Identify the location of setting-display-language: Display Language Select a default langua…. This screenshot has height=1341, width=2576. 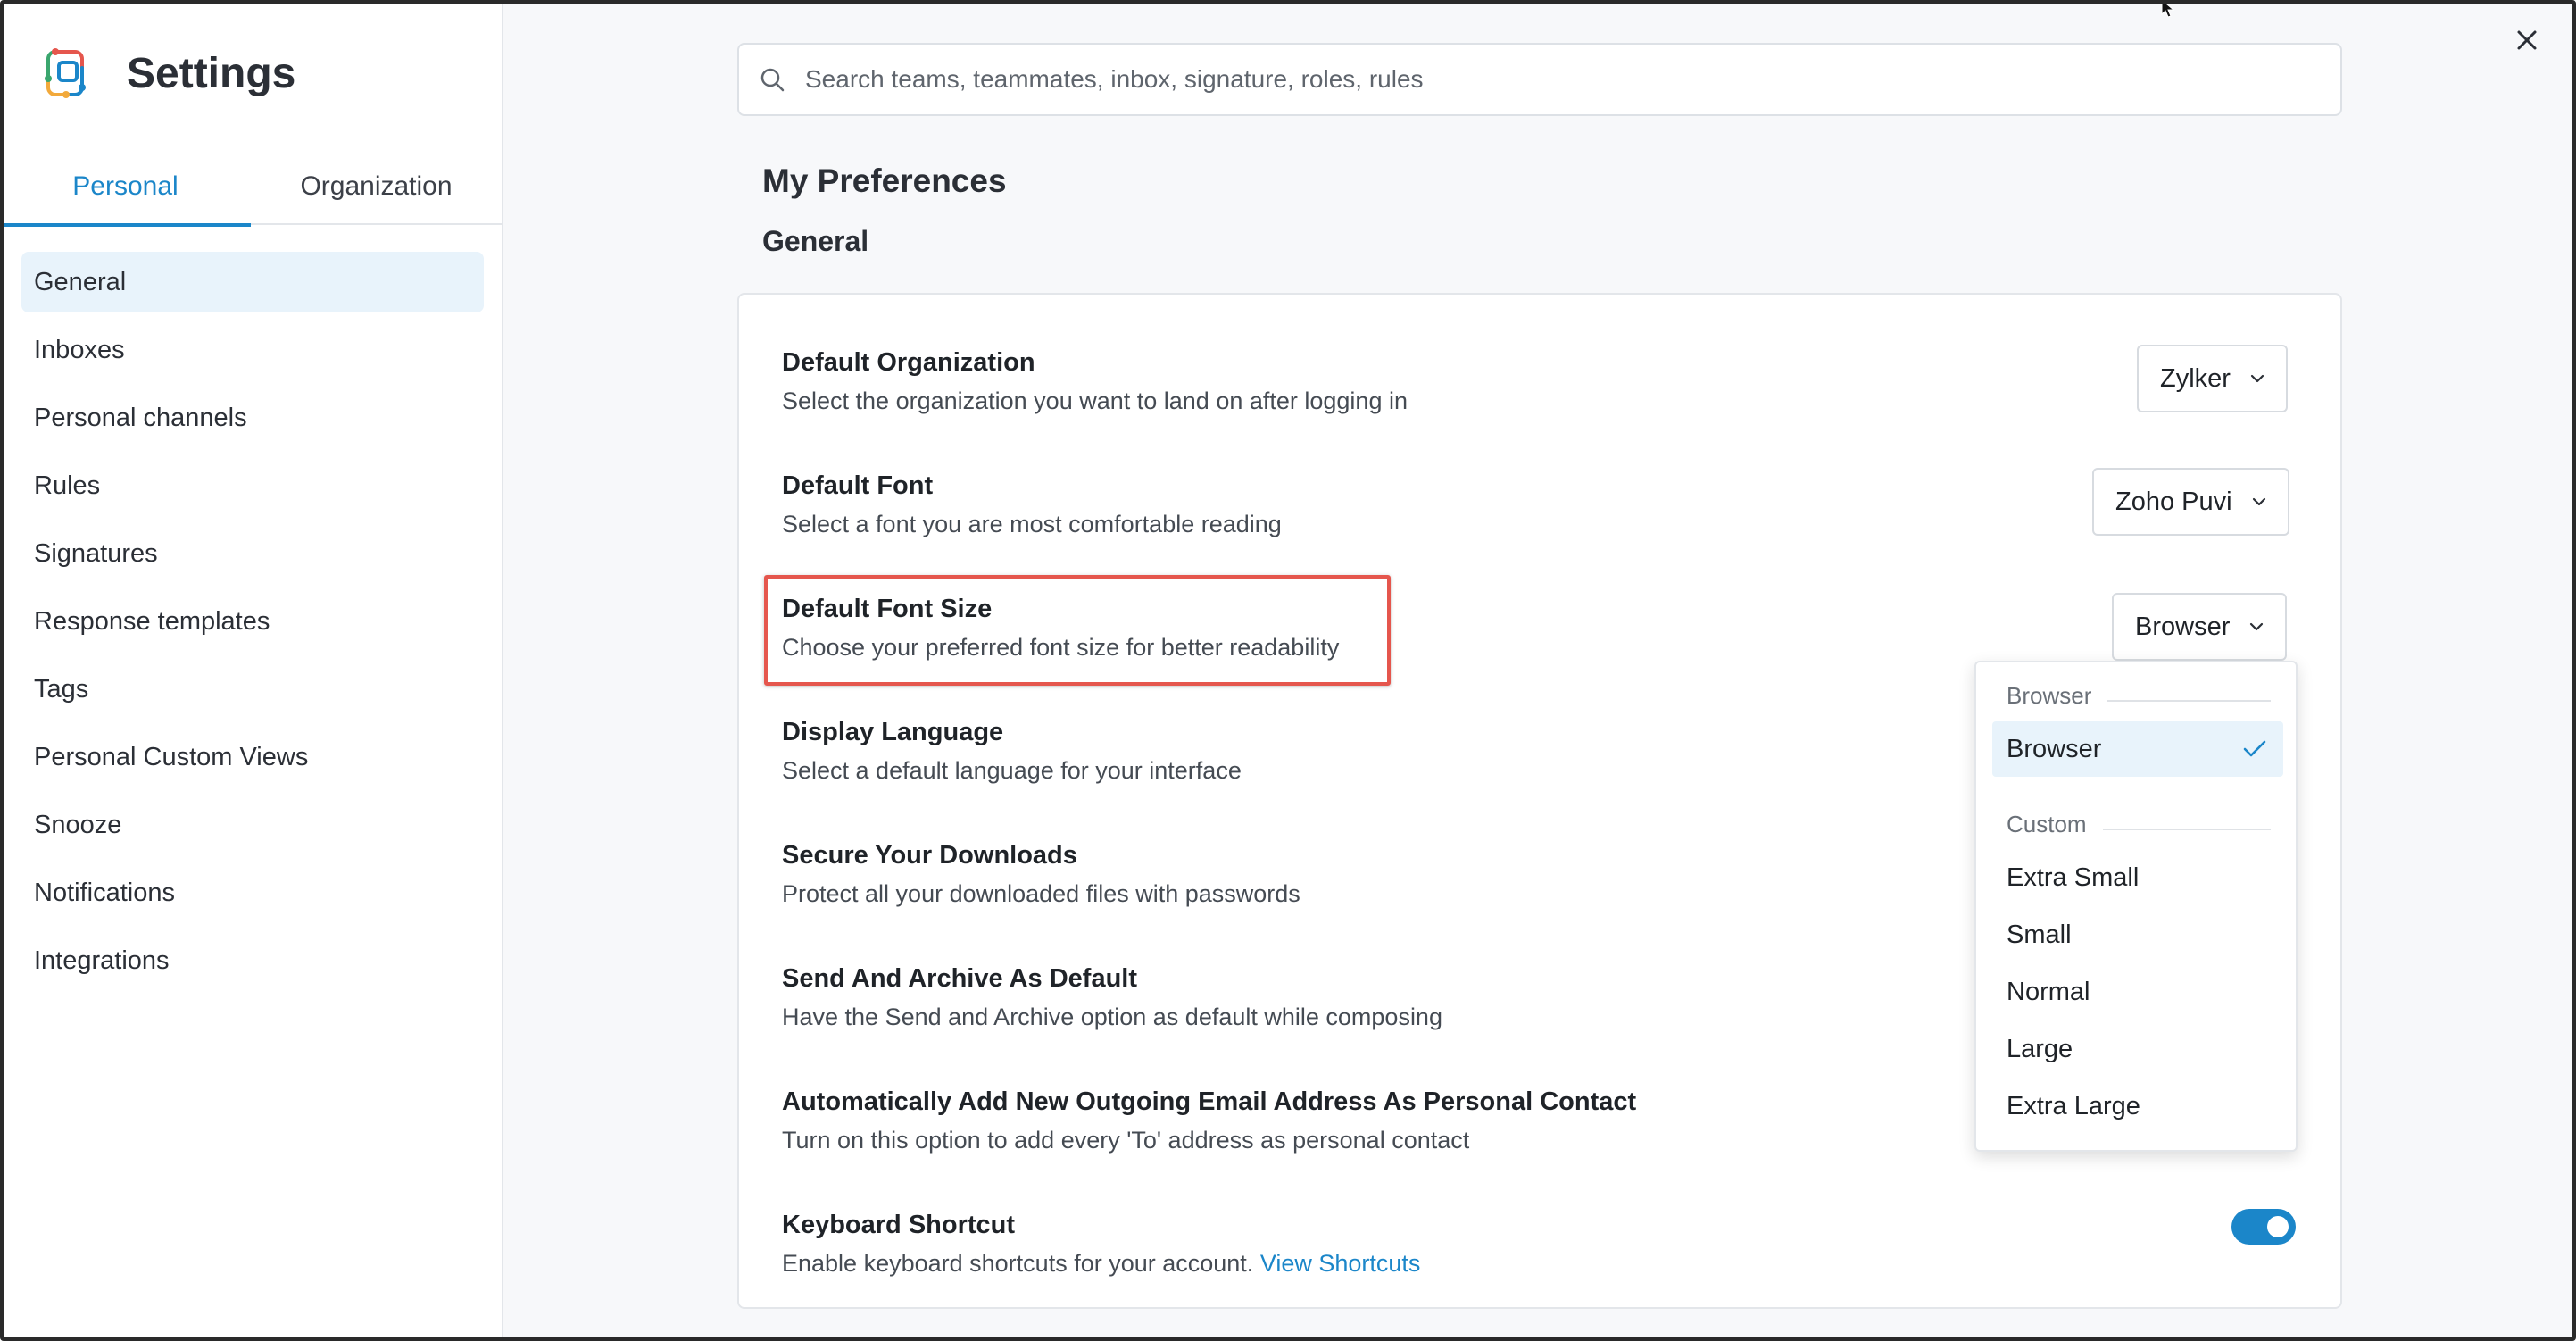
(1012, 750).